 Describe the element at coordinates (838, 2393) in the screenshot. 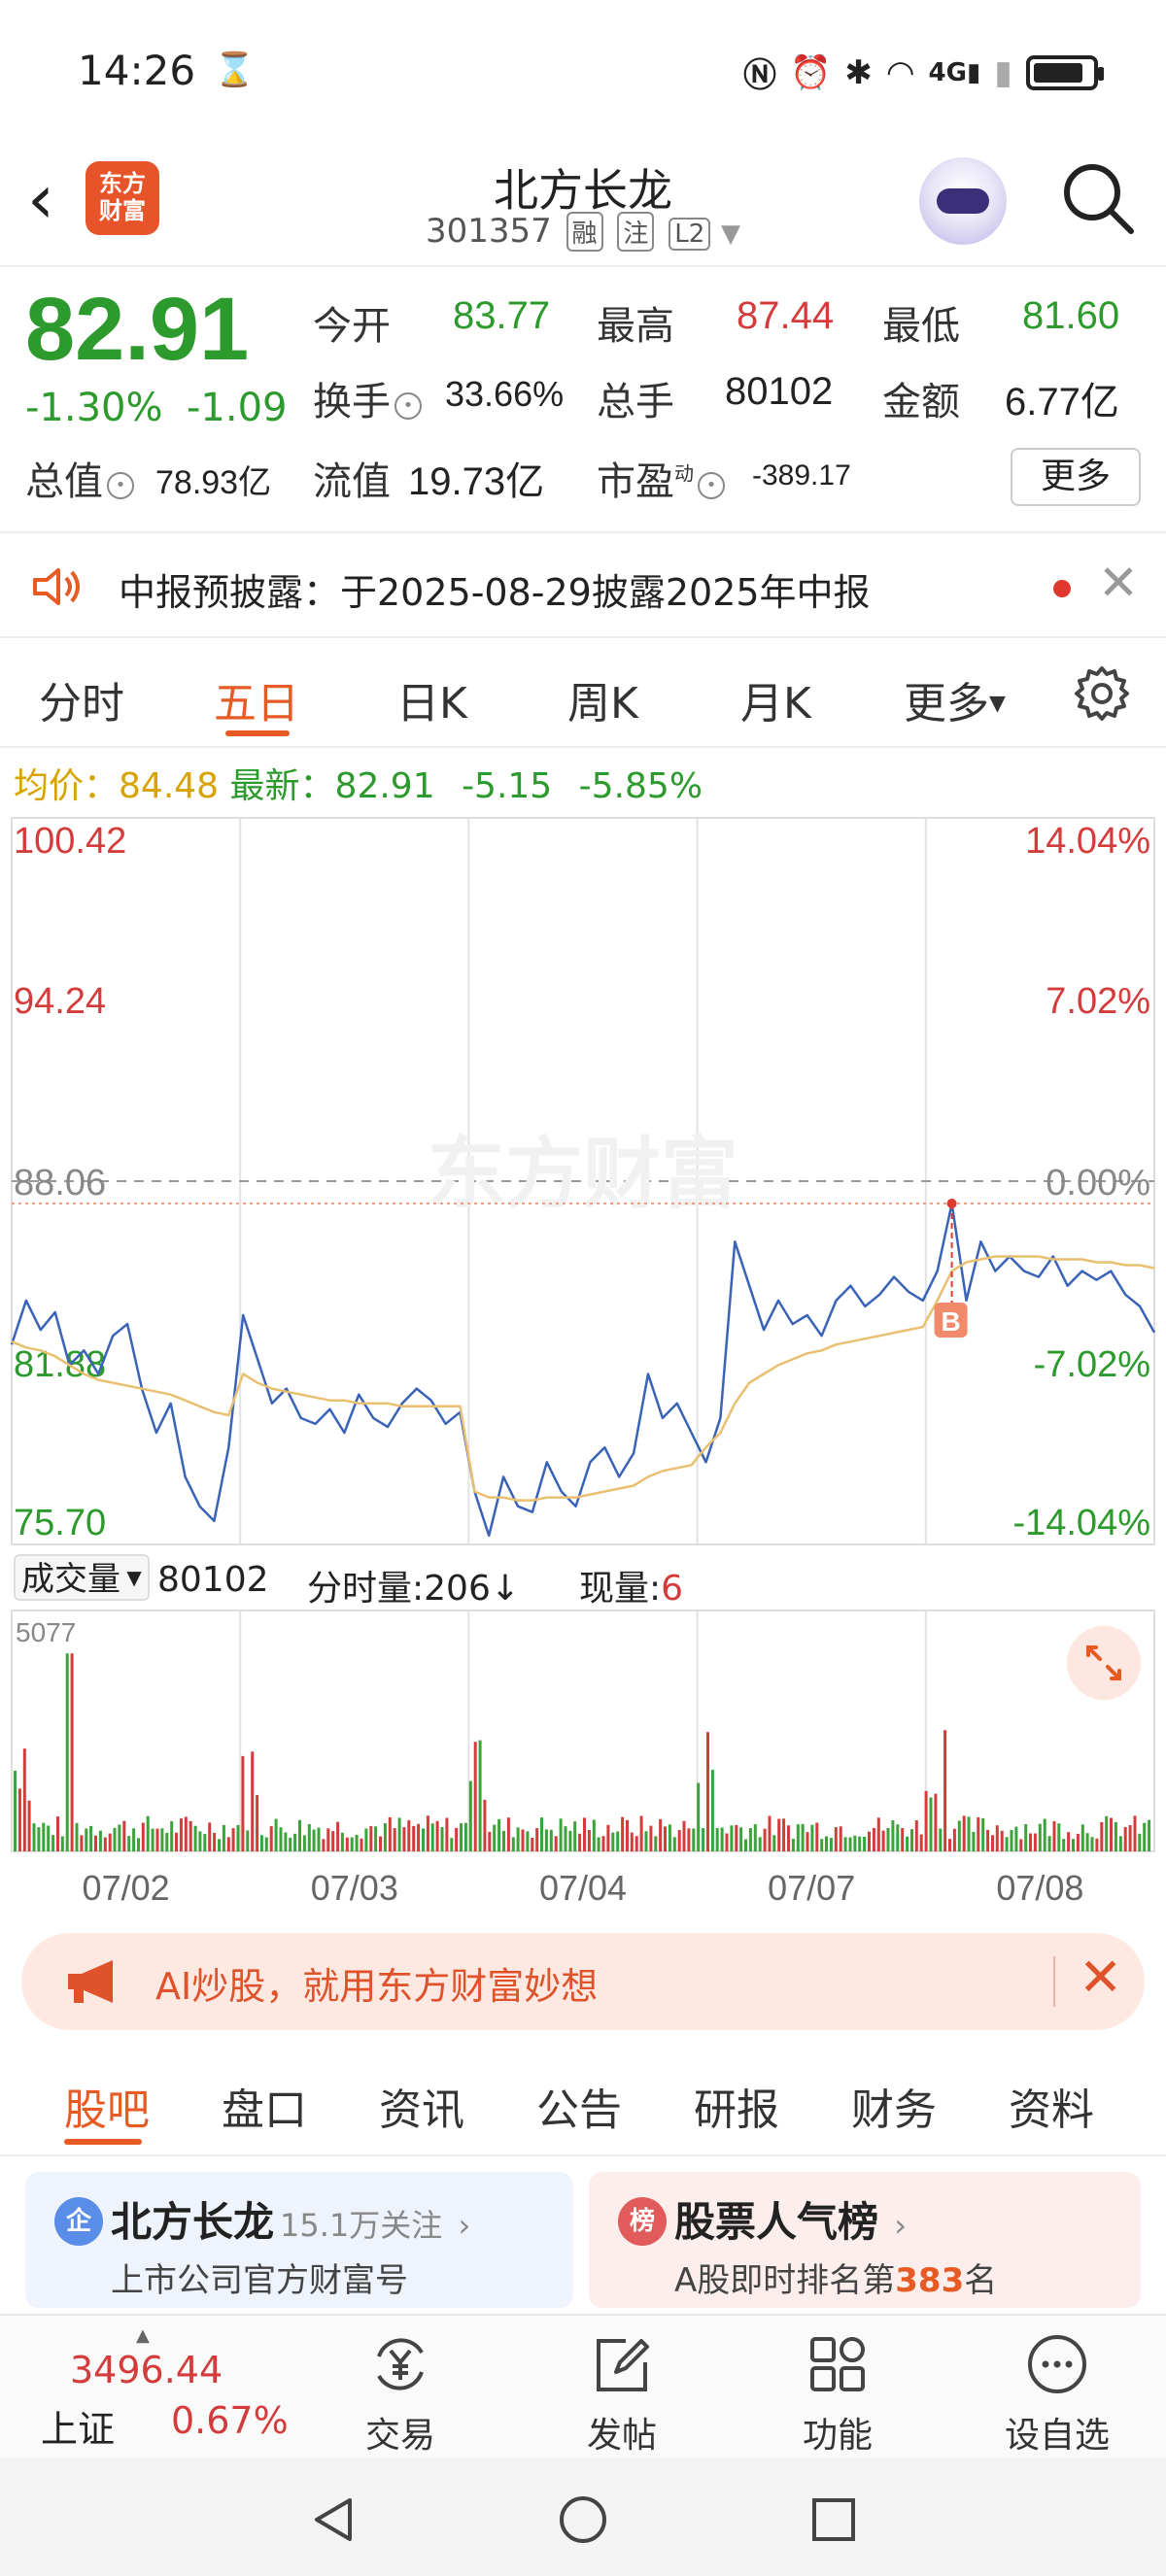

I see `functions-button: 功能` at that location.